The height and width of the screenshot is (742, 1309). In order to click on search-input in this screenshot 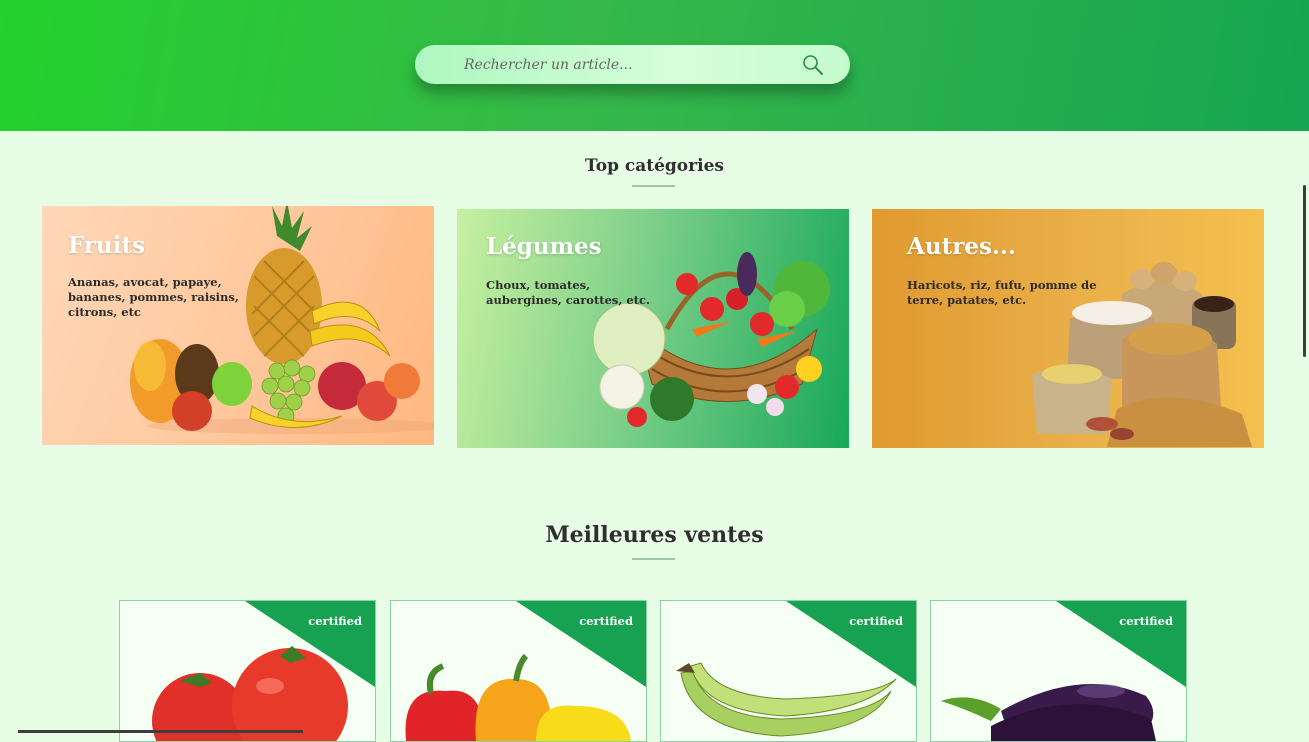, I will do `click(630, 64)`.